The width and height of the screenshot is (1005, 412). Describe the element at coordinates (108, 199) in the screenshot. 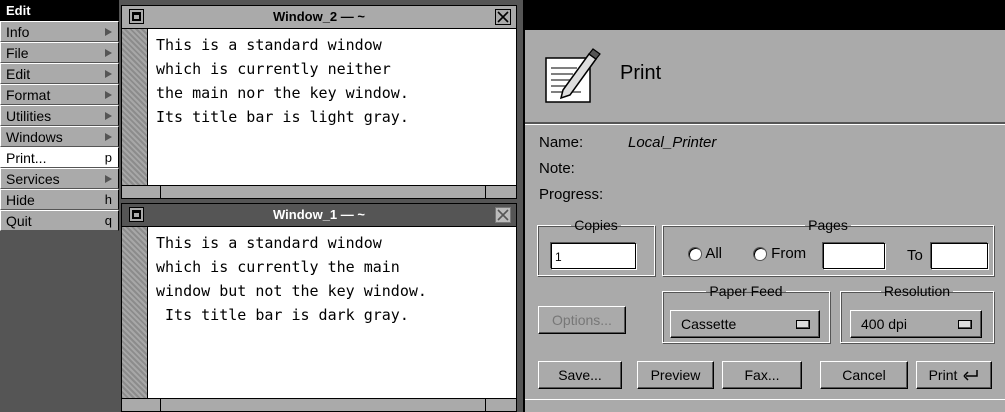

I see `shortcut-key: h` at that location.